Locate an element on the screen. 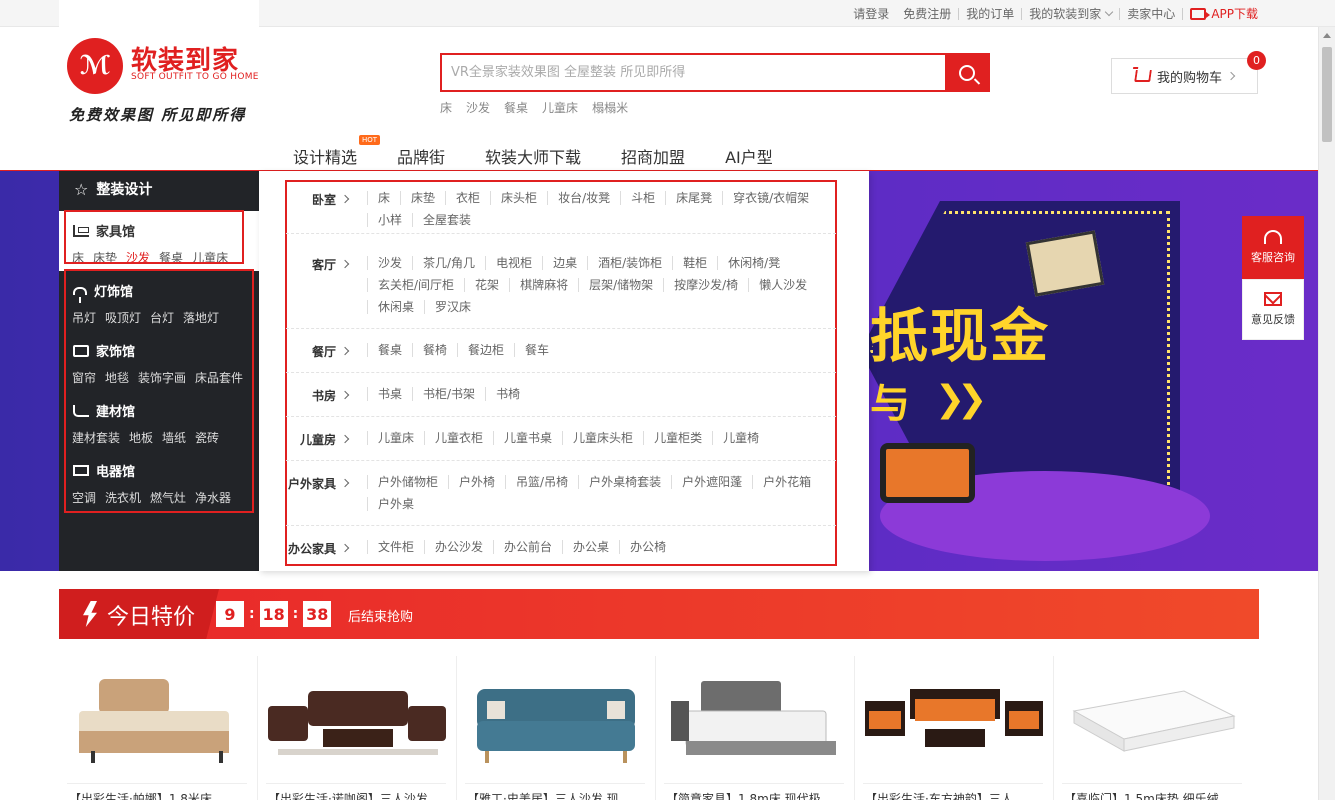 The image size is (1335, 800). dropdown-item: 休闲桌 is located at coordinates (395, 307).